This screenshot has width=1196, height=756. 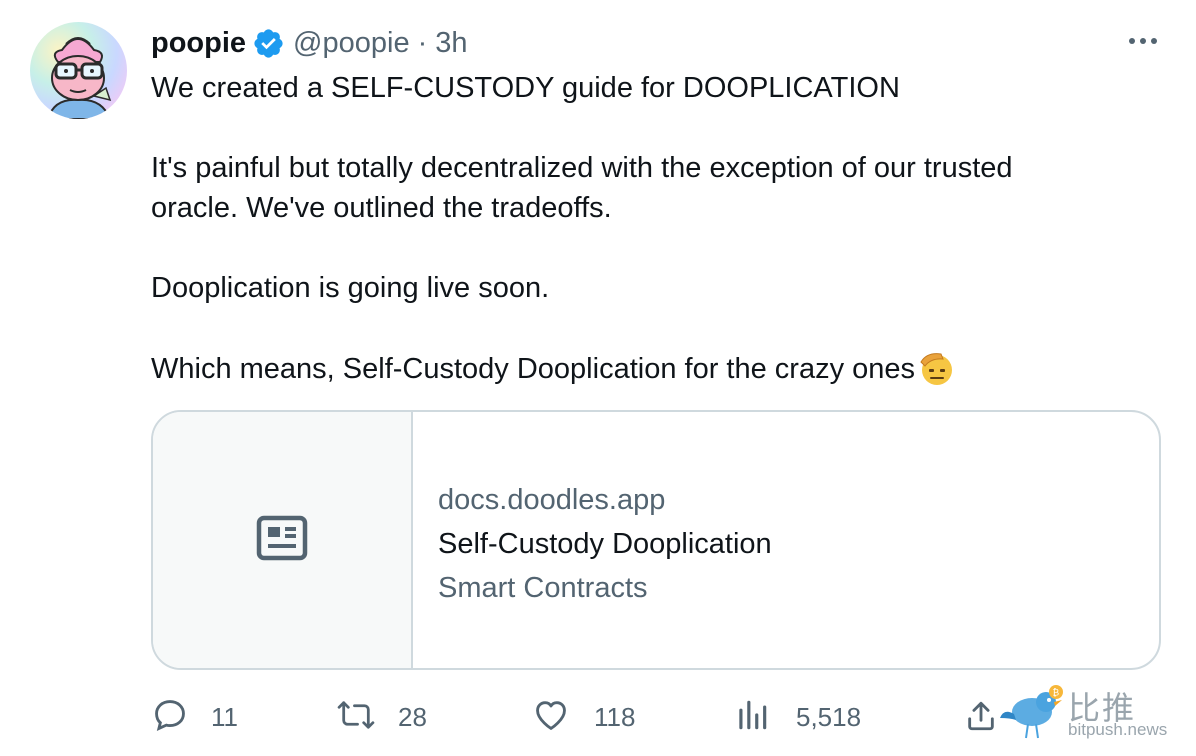 I want to click on retweet-count: 28, so click(x=412, y=716).